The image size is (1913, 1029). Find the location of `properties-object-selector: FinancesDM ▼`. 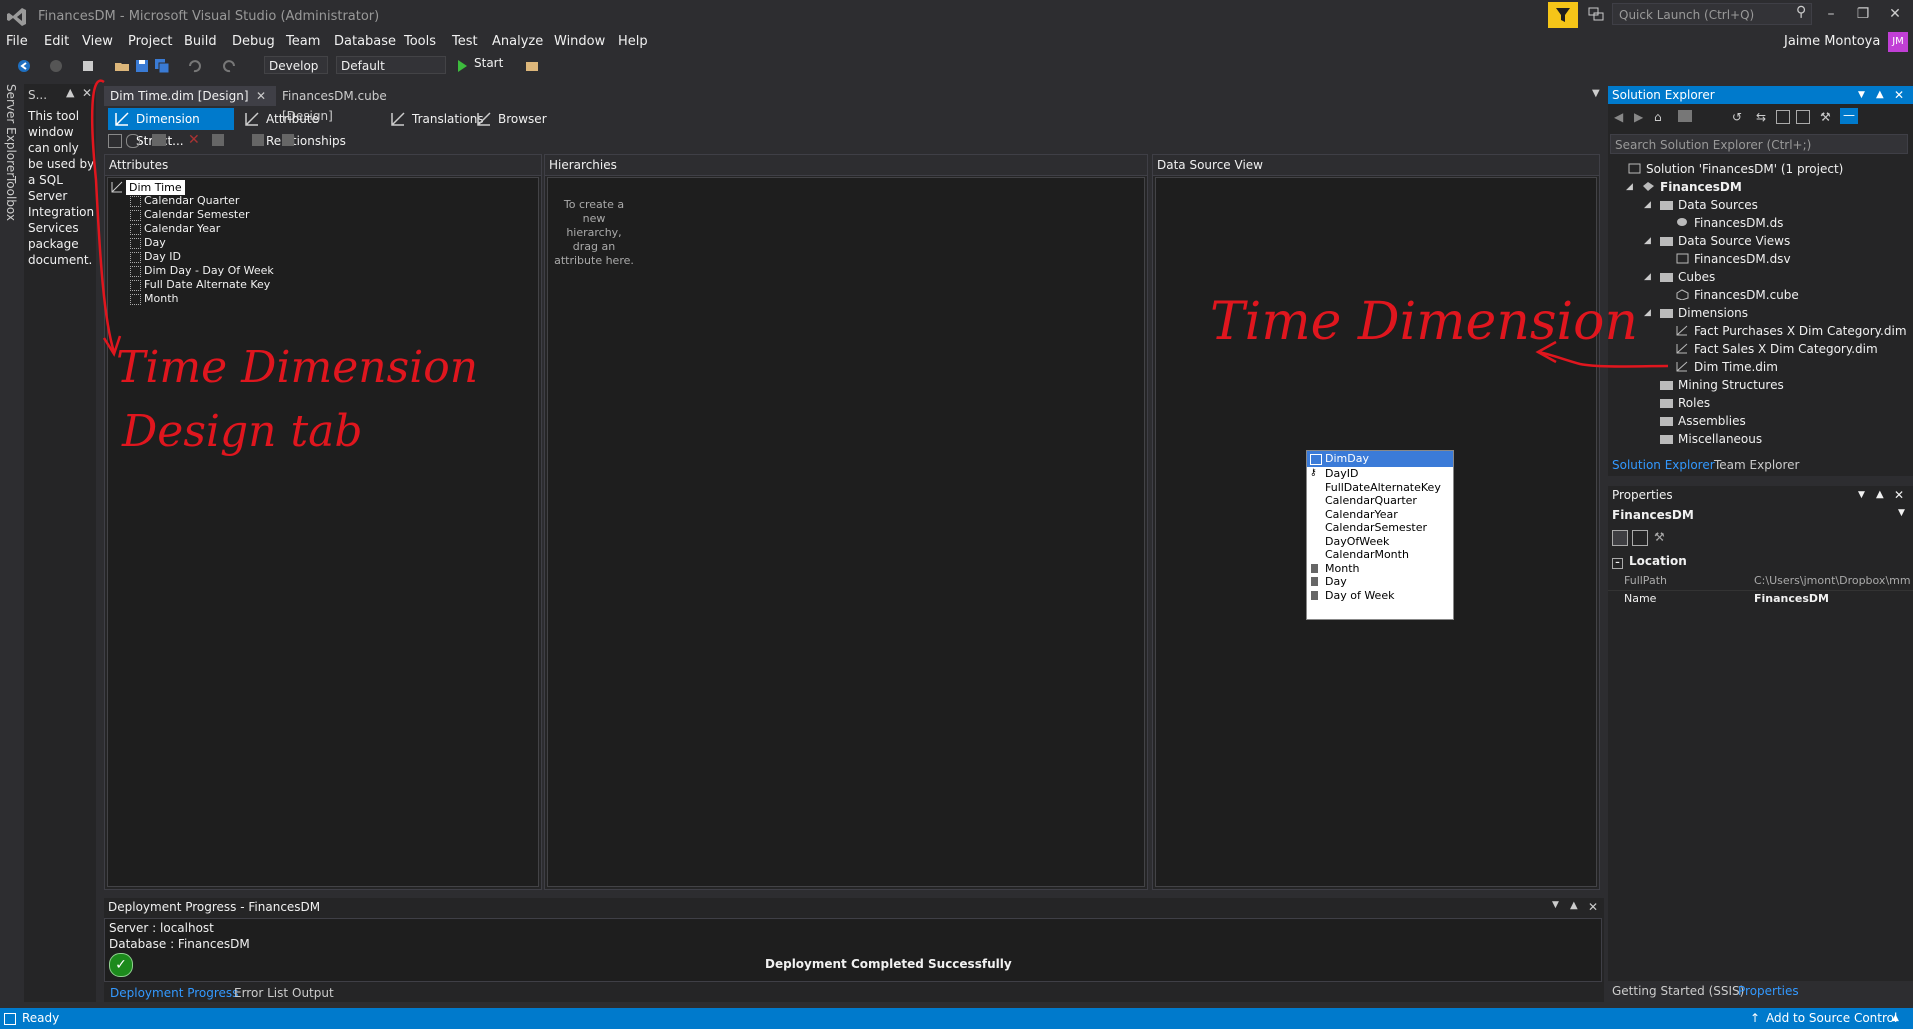

properties-object-selector: FinancesDM ▼ is located at coordinates (1760, 516).